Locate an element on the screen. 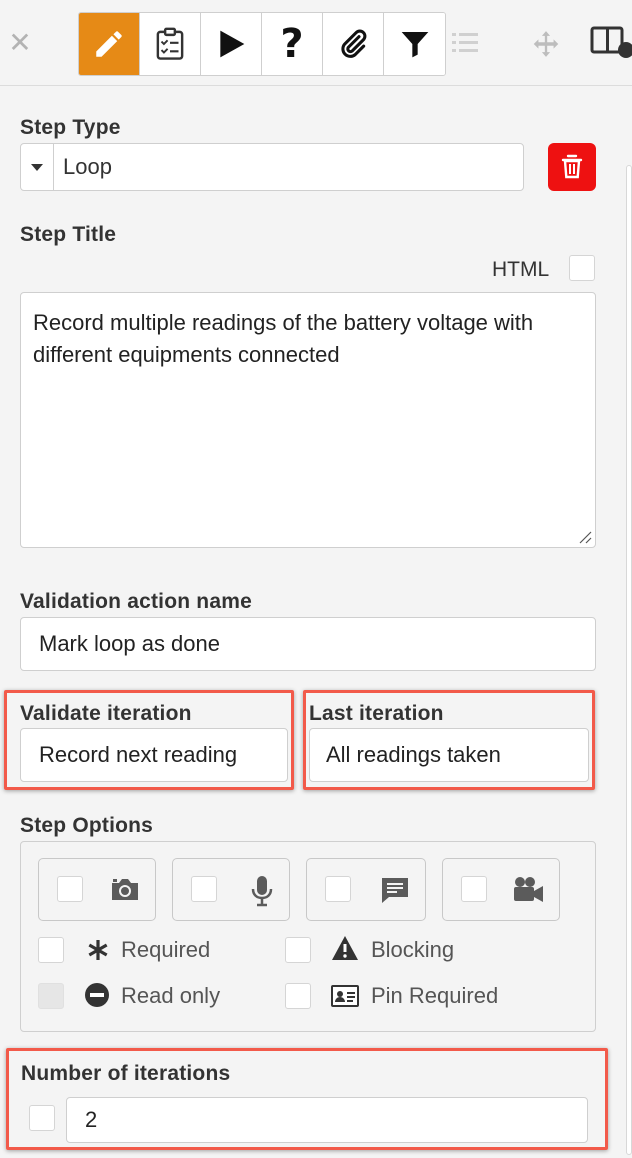  attach-button is located at coordinates (353, 44).